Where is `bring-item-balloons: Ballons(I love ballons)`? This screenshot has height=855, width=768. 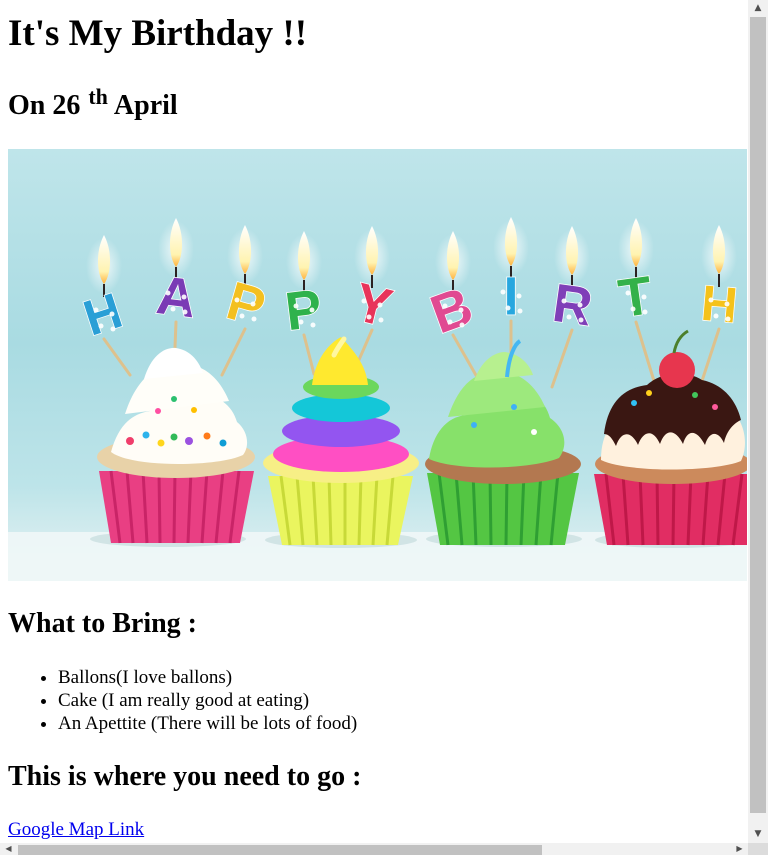
bring-item-balloons: Ballons(I love ballons) is located at coordinates (207, 677).